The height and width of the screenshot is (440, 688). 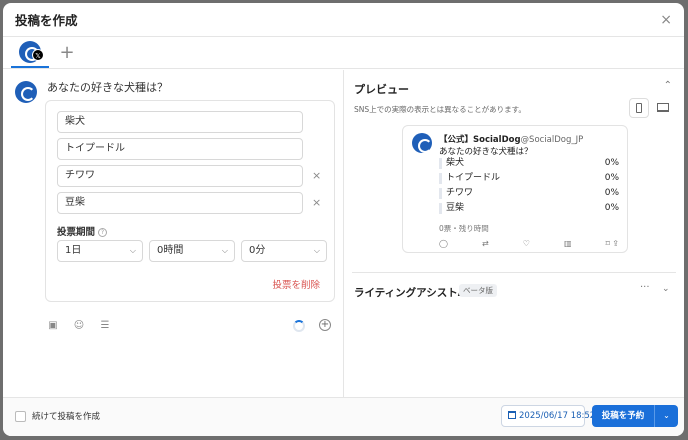 I want to click on continue-posting-checkbox: 続けて投稿を作成, so click(x=57, y=416).